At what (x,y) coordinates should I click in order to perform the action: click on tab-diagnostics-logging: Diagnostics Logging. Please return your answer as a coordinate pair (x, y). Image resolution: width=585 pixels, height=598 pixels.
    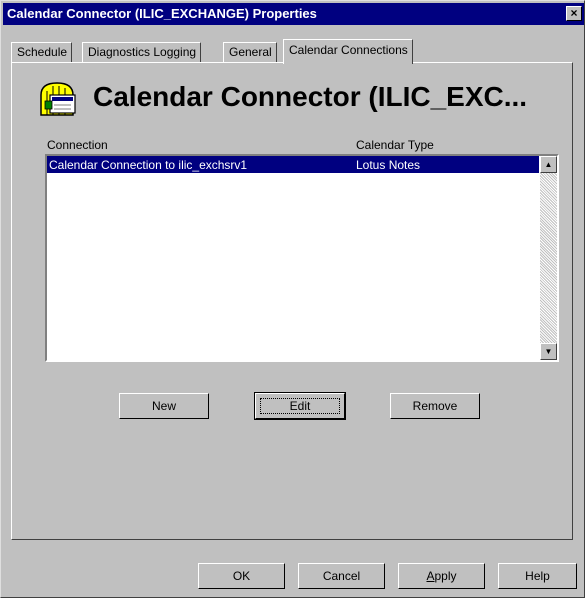
    Looking at the image, I should click on (142, 52).